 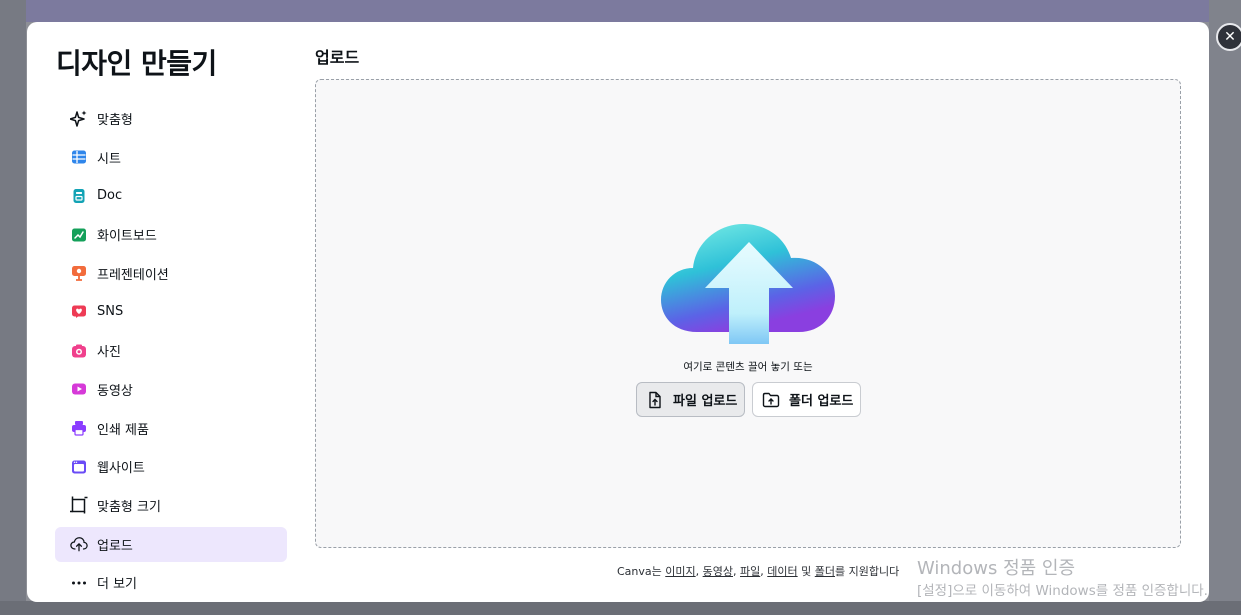 I want to click on menu-item-upload: 업로드, so click(x=171, y=544).